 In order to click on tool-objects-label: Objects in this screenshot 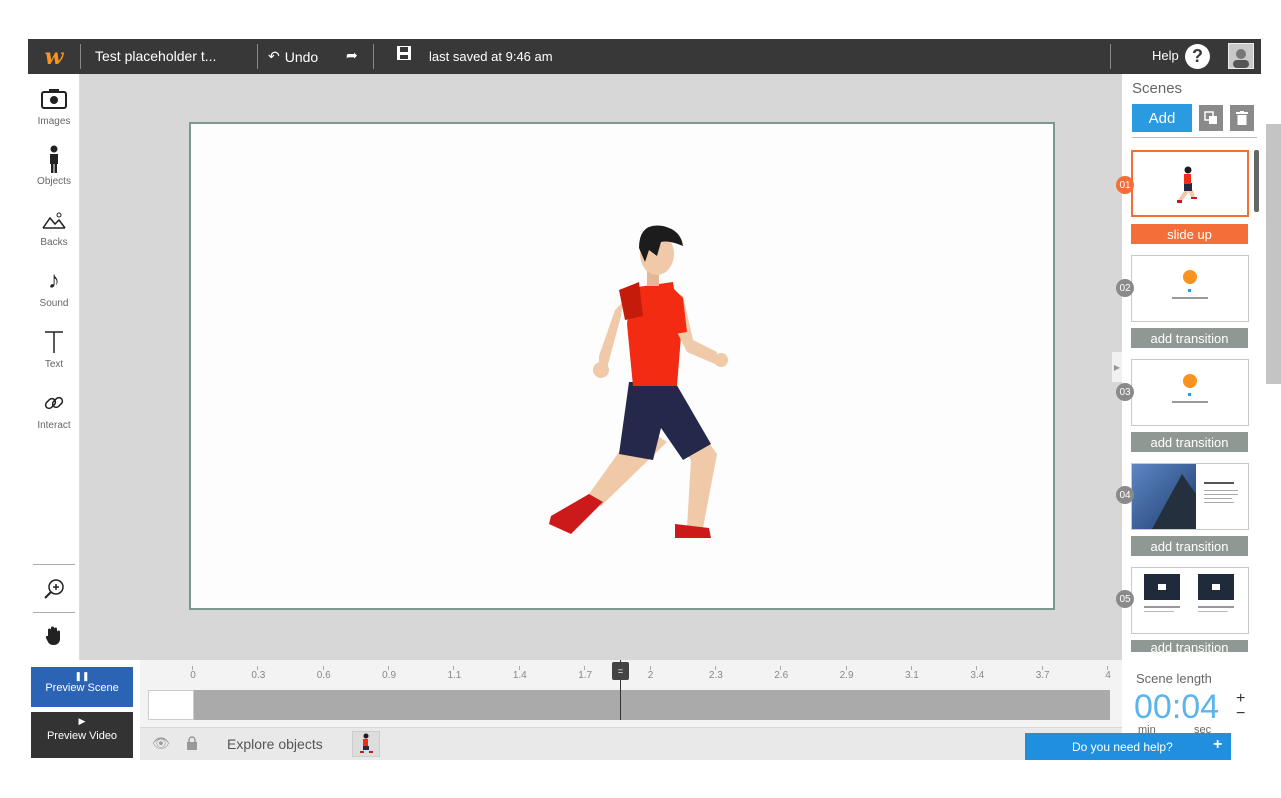, I will do `click(54, 181)`.